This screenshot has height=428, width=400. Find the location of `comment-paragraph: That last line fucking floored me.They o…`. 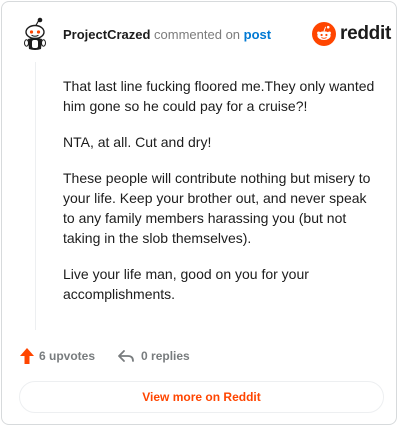

comment-paragraph: That last line fucking floored me.They o… is located at coordinates (219, 96).